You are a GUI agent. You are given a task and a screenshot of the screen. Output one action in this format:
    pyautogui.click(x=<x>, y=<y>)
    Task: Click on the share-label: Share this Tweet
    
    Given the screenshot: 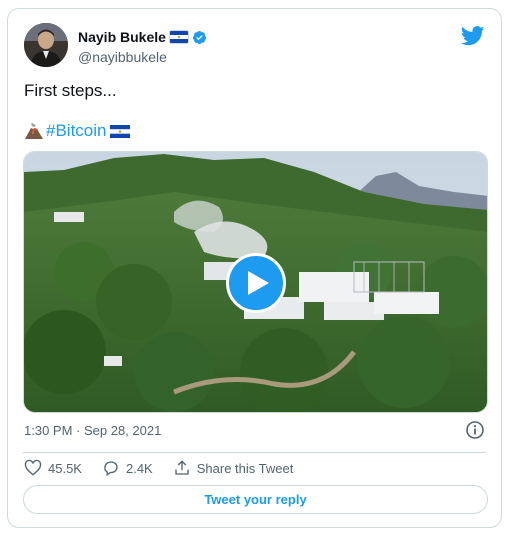 What is the action you would take?
    pyautogui.click(x=245, y=468)
    